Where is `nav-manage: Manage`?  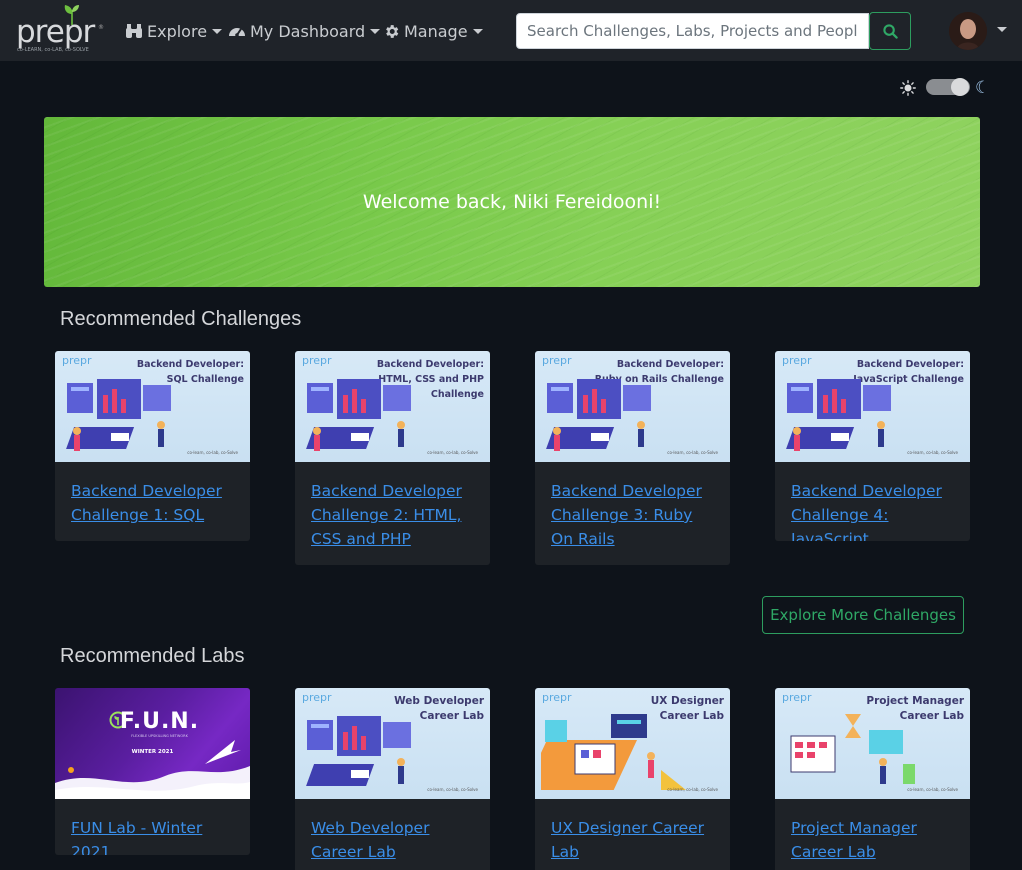
nav-manage: Manage is located at coordinates (433, 31).